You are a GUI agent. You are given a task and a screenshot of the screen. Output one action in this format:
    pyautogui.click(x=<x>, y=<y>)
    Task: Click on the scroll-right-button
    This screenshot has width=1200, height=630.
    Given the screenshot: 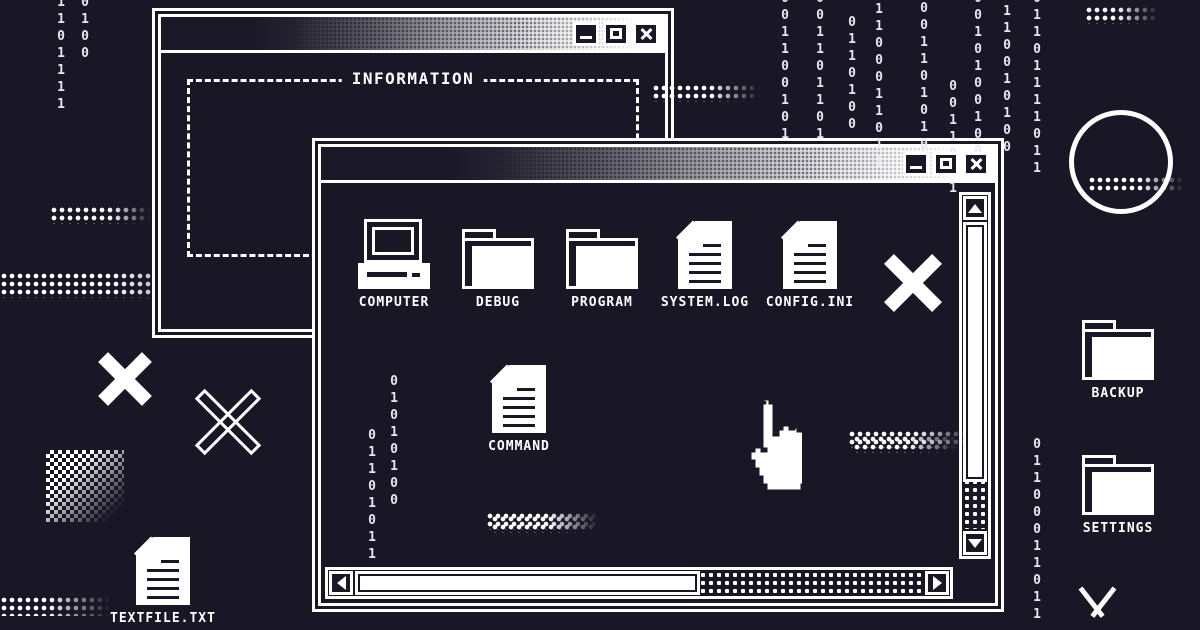 What is the action you would take?
    pyautogui.click(x=937, y=583)
    